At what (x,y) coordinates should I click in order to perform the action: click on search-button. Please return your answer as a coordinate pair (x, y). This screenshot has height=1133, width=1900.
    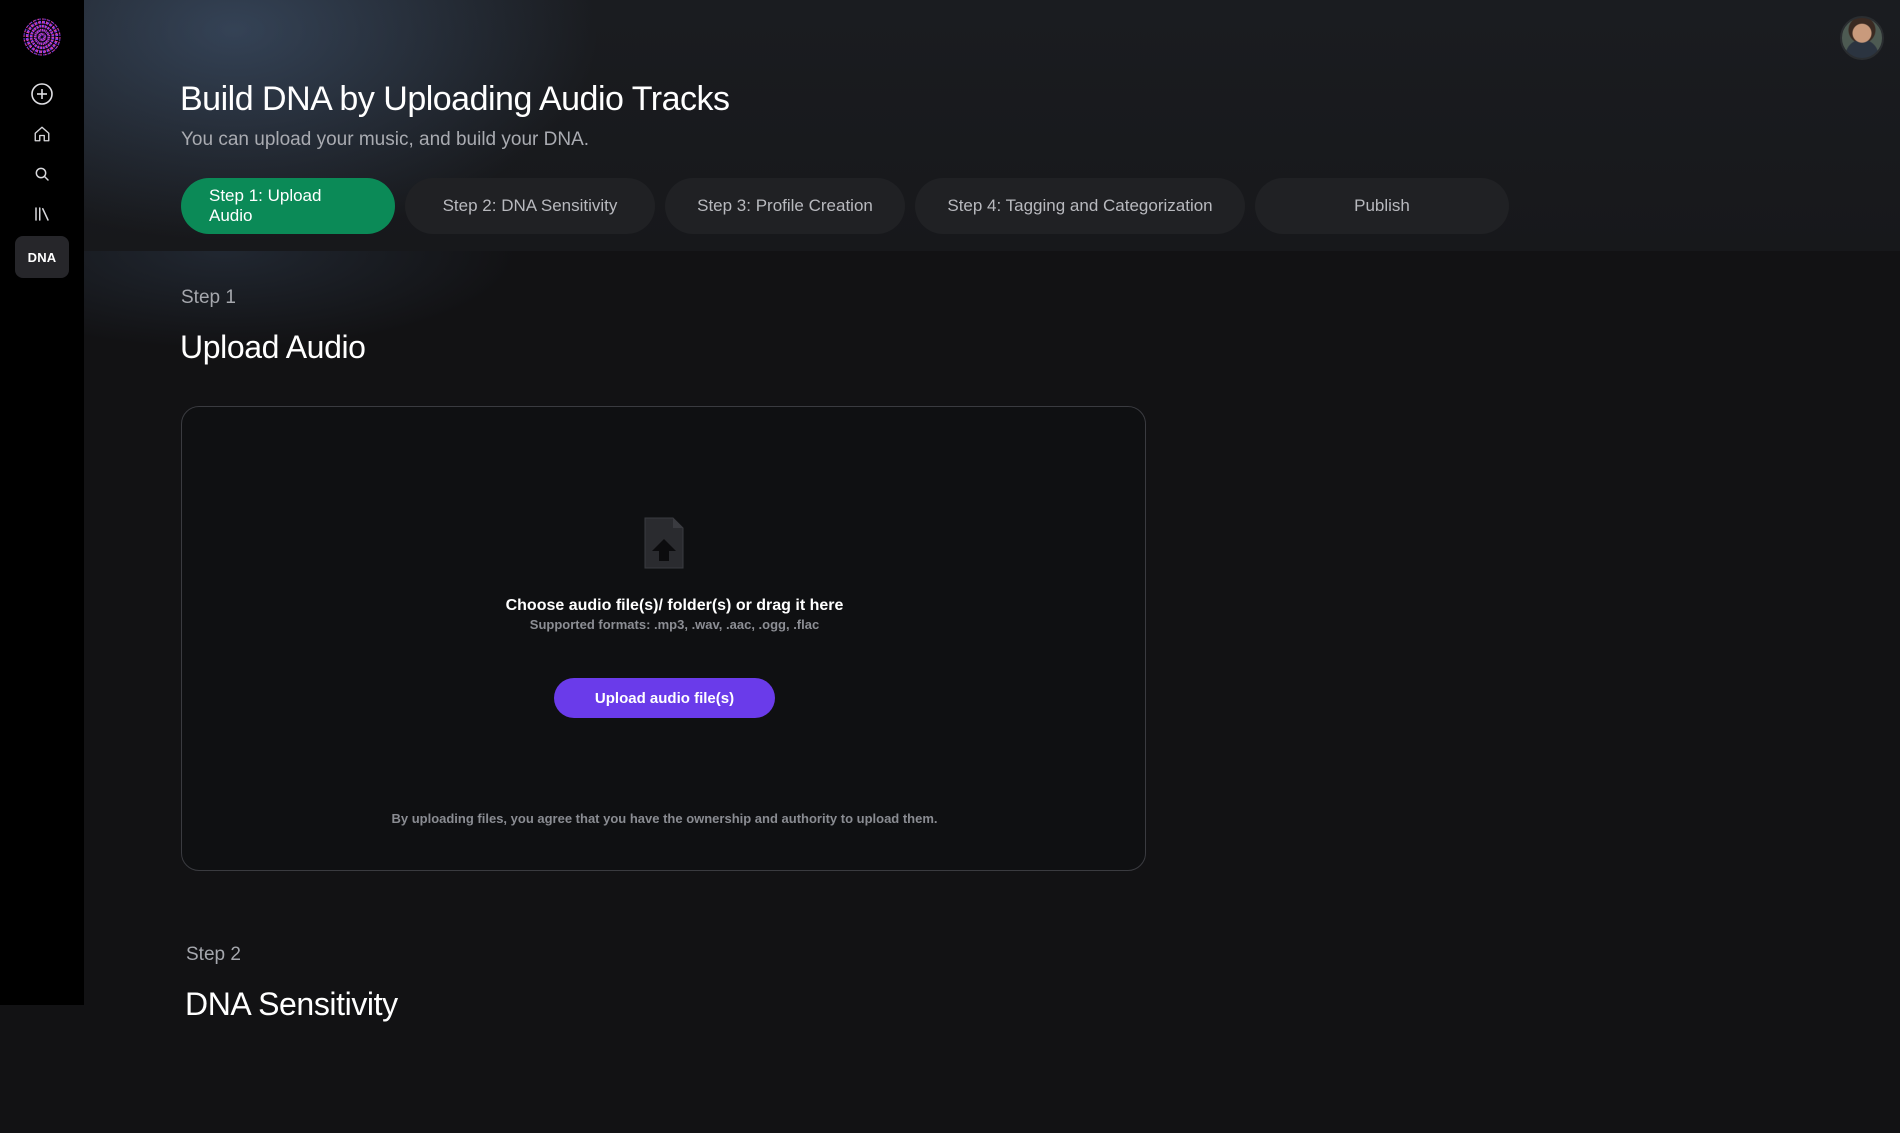
    Looking at the image, I should click on (42, 174).